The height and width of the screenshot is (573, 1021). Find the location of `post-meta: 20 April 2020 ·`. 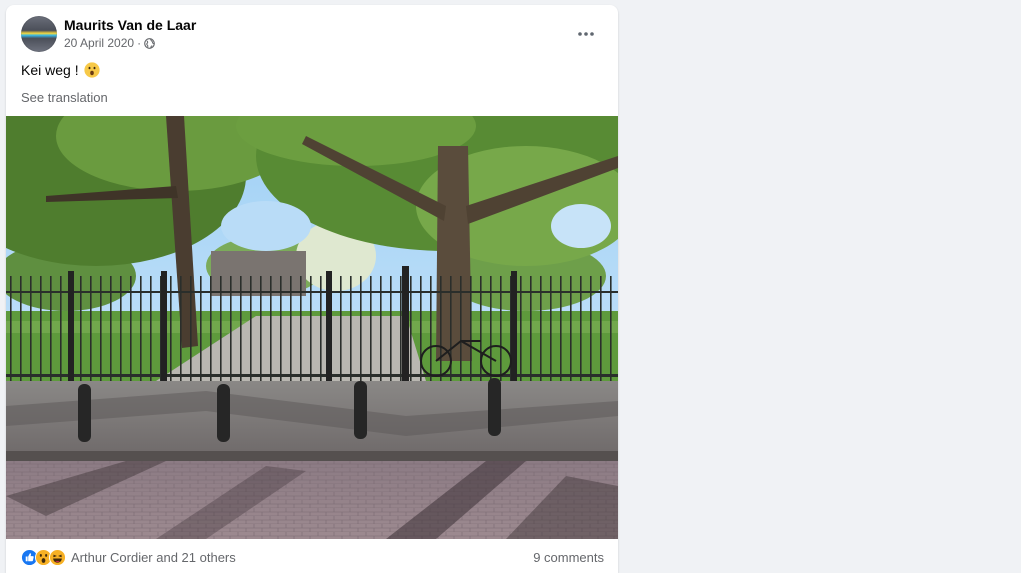

post-meta: 20 April 2020 · is located at coordinates (109, 43).